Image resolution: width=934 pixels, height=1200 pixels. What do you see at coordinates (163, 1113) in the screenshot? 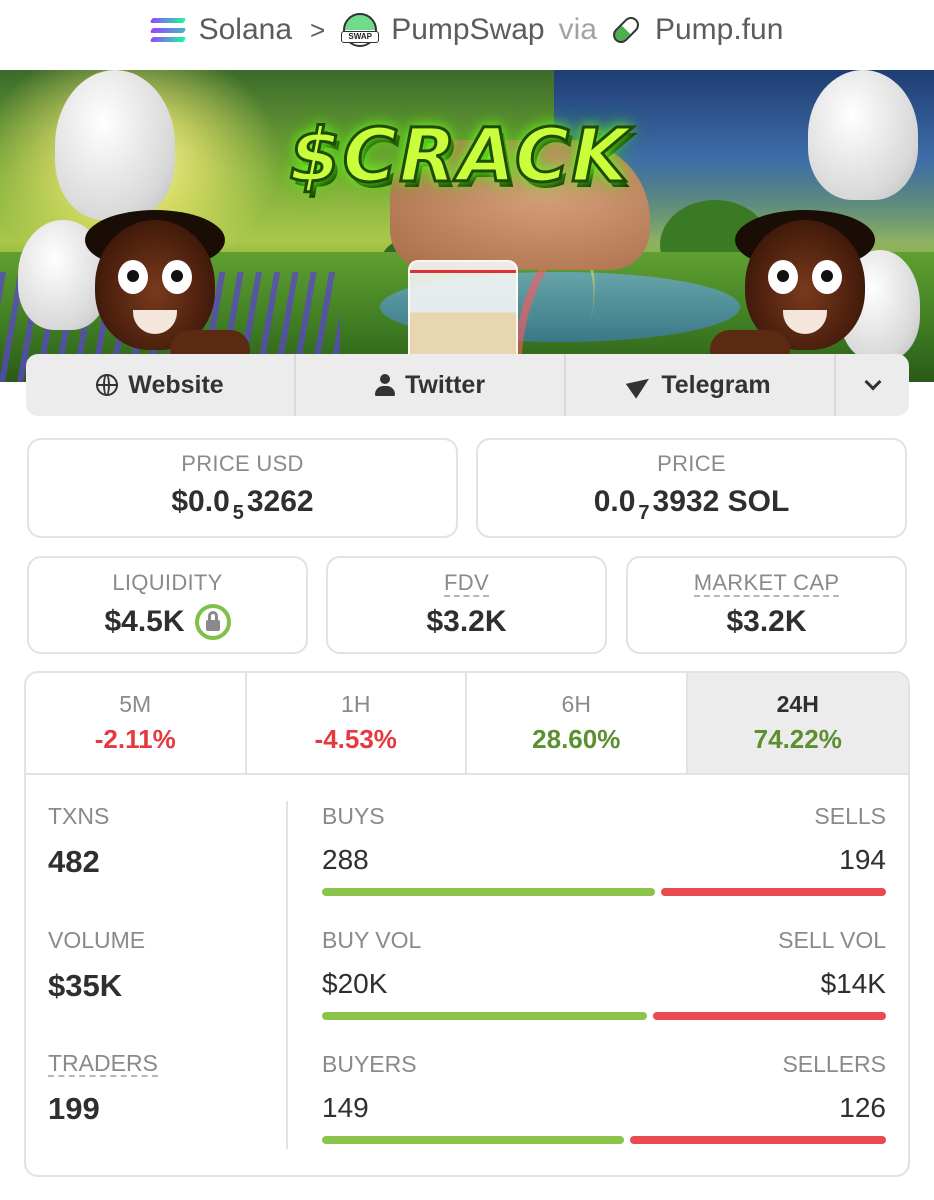
I see `traders-stat: TRADERS 199` at bounding box center [163, 1113].